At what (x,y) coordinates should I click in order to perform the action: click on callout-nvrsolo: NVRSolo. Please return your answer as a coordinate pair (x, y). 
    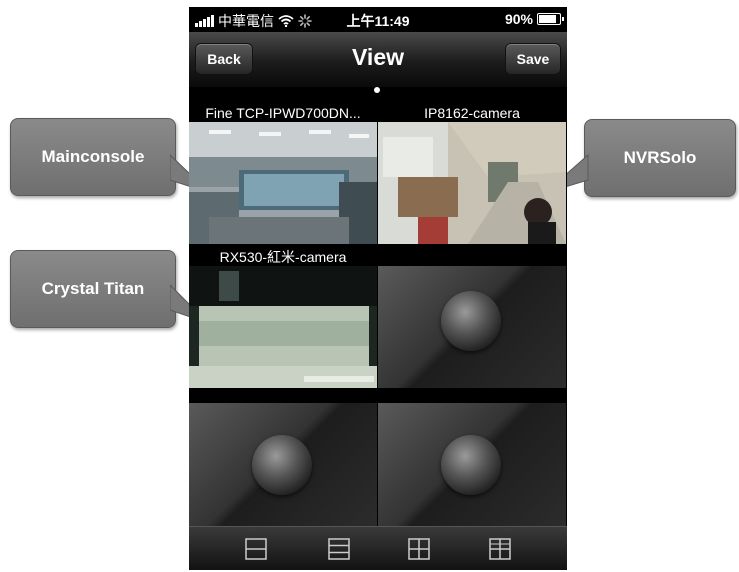
    Looking at the image, I should click on (660, 158).